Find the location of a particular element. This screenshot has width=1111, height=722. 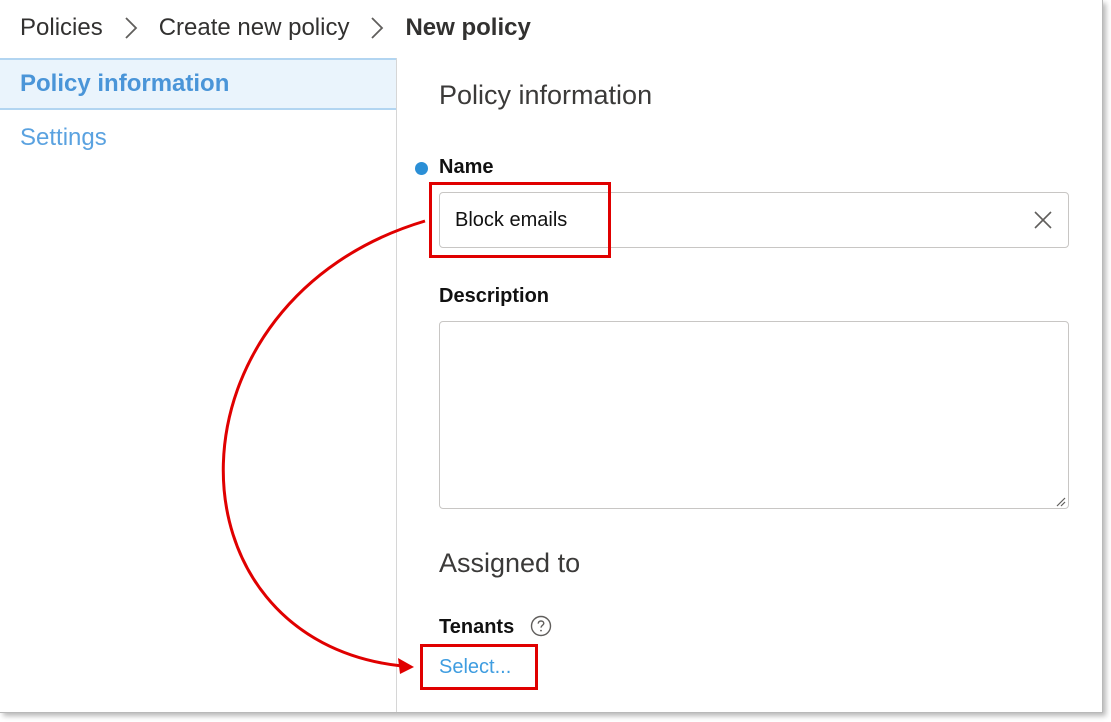

sidebar-item-policy-information: Policy information is located at coordinates (198, 84).